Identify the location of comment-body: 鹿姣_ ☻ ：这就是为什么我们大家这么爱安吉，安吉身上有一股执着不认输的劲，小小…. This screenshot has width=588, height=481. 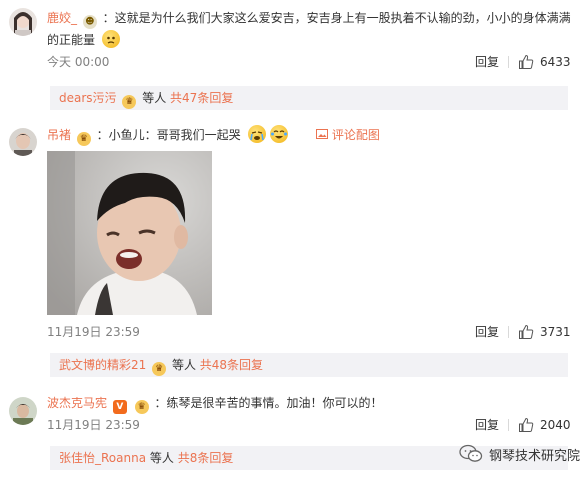
(309, 18).